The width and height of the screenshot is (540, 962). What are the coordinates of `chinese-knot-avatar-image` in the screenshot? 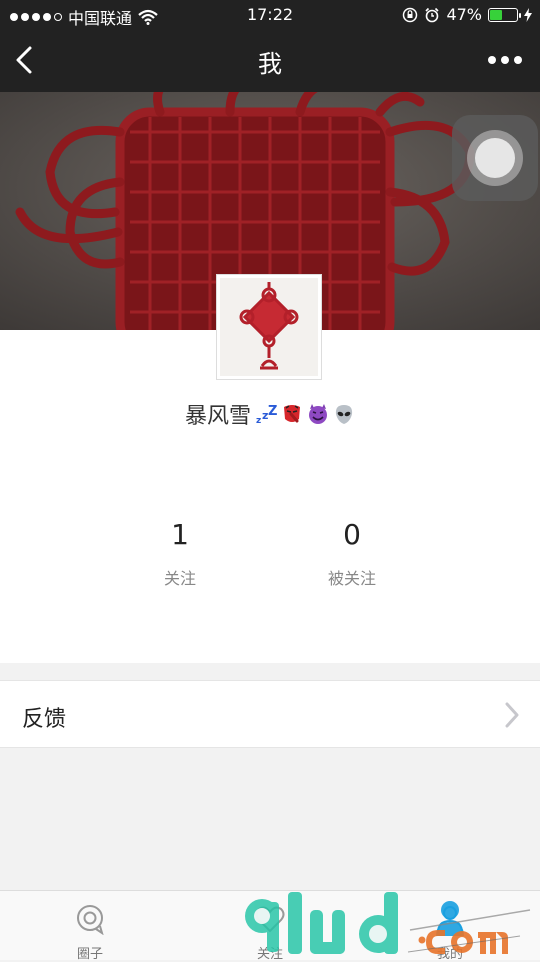 It's located at (269, 327).